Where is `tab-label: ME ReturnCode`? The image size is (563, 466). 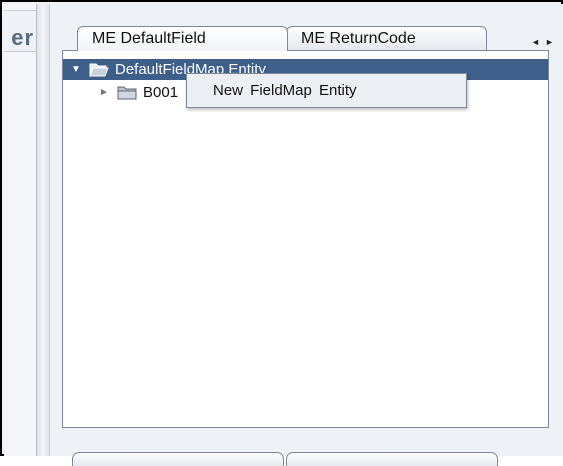
tab-label: ME ReturnCode is located at coordinates (358, 38).